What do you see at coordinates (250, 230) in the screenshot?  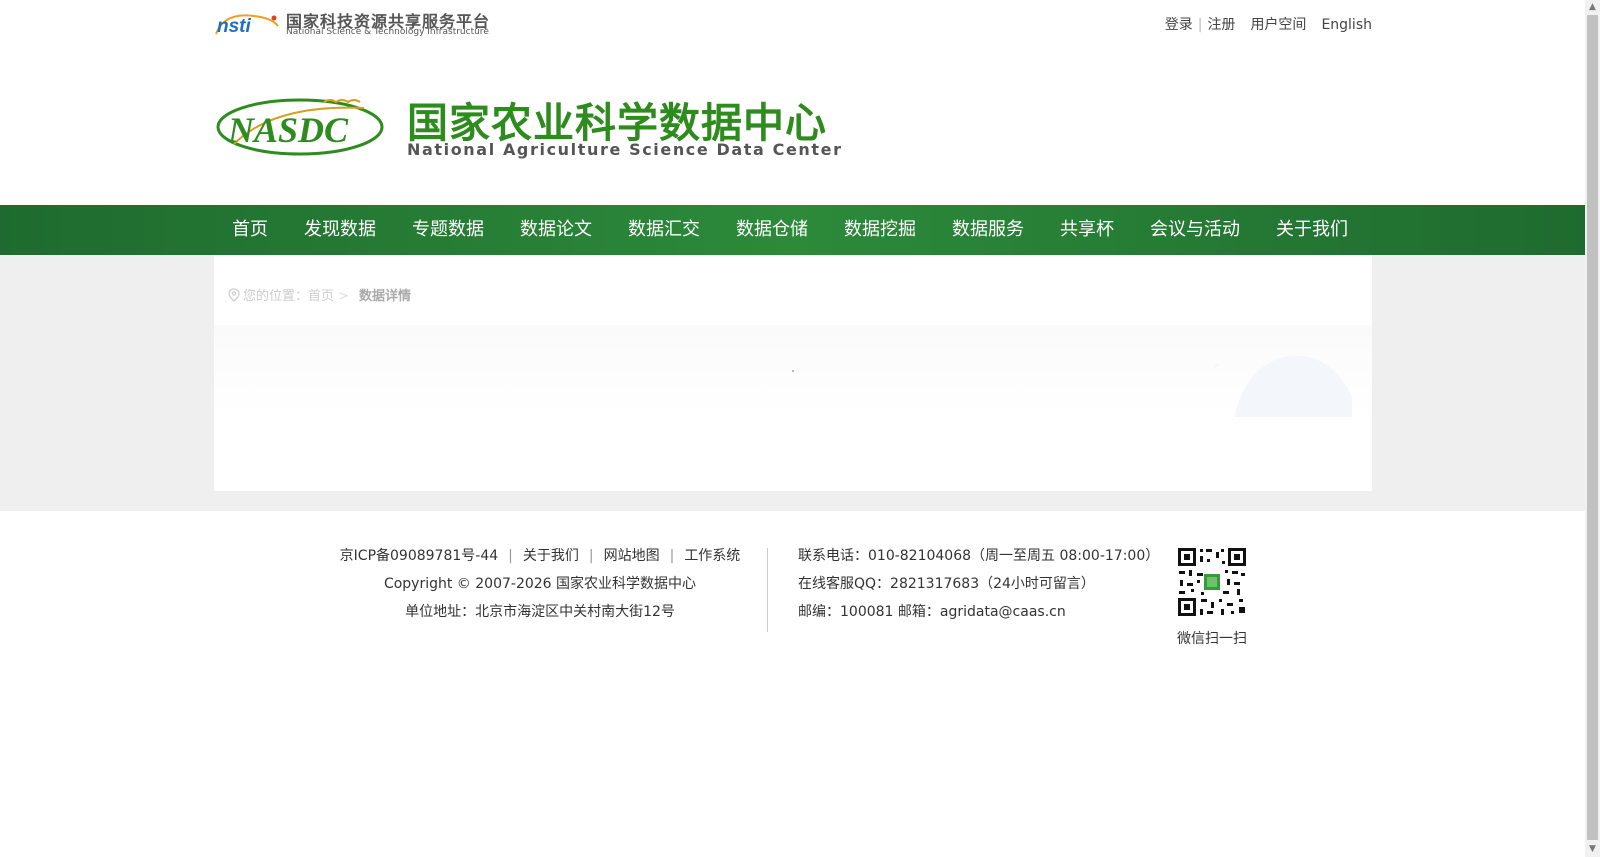 I see `nav-item-home: 首页` at bounding box center [250, 230].